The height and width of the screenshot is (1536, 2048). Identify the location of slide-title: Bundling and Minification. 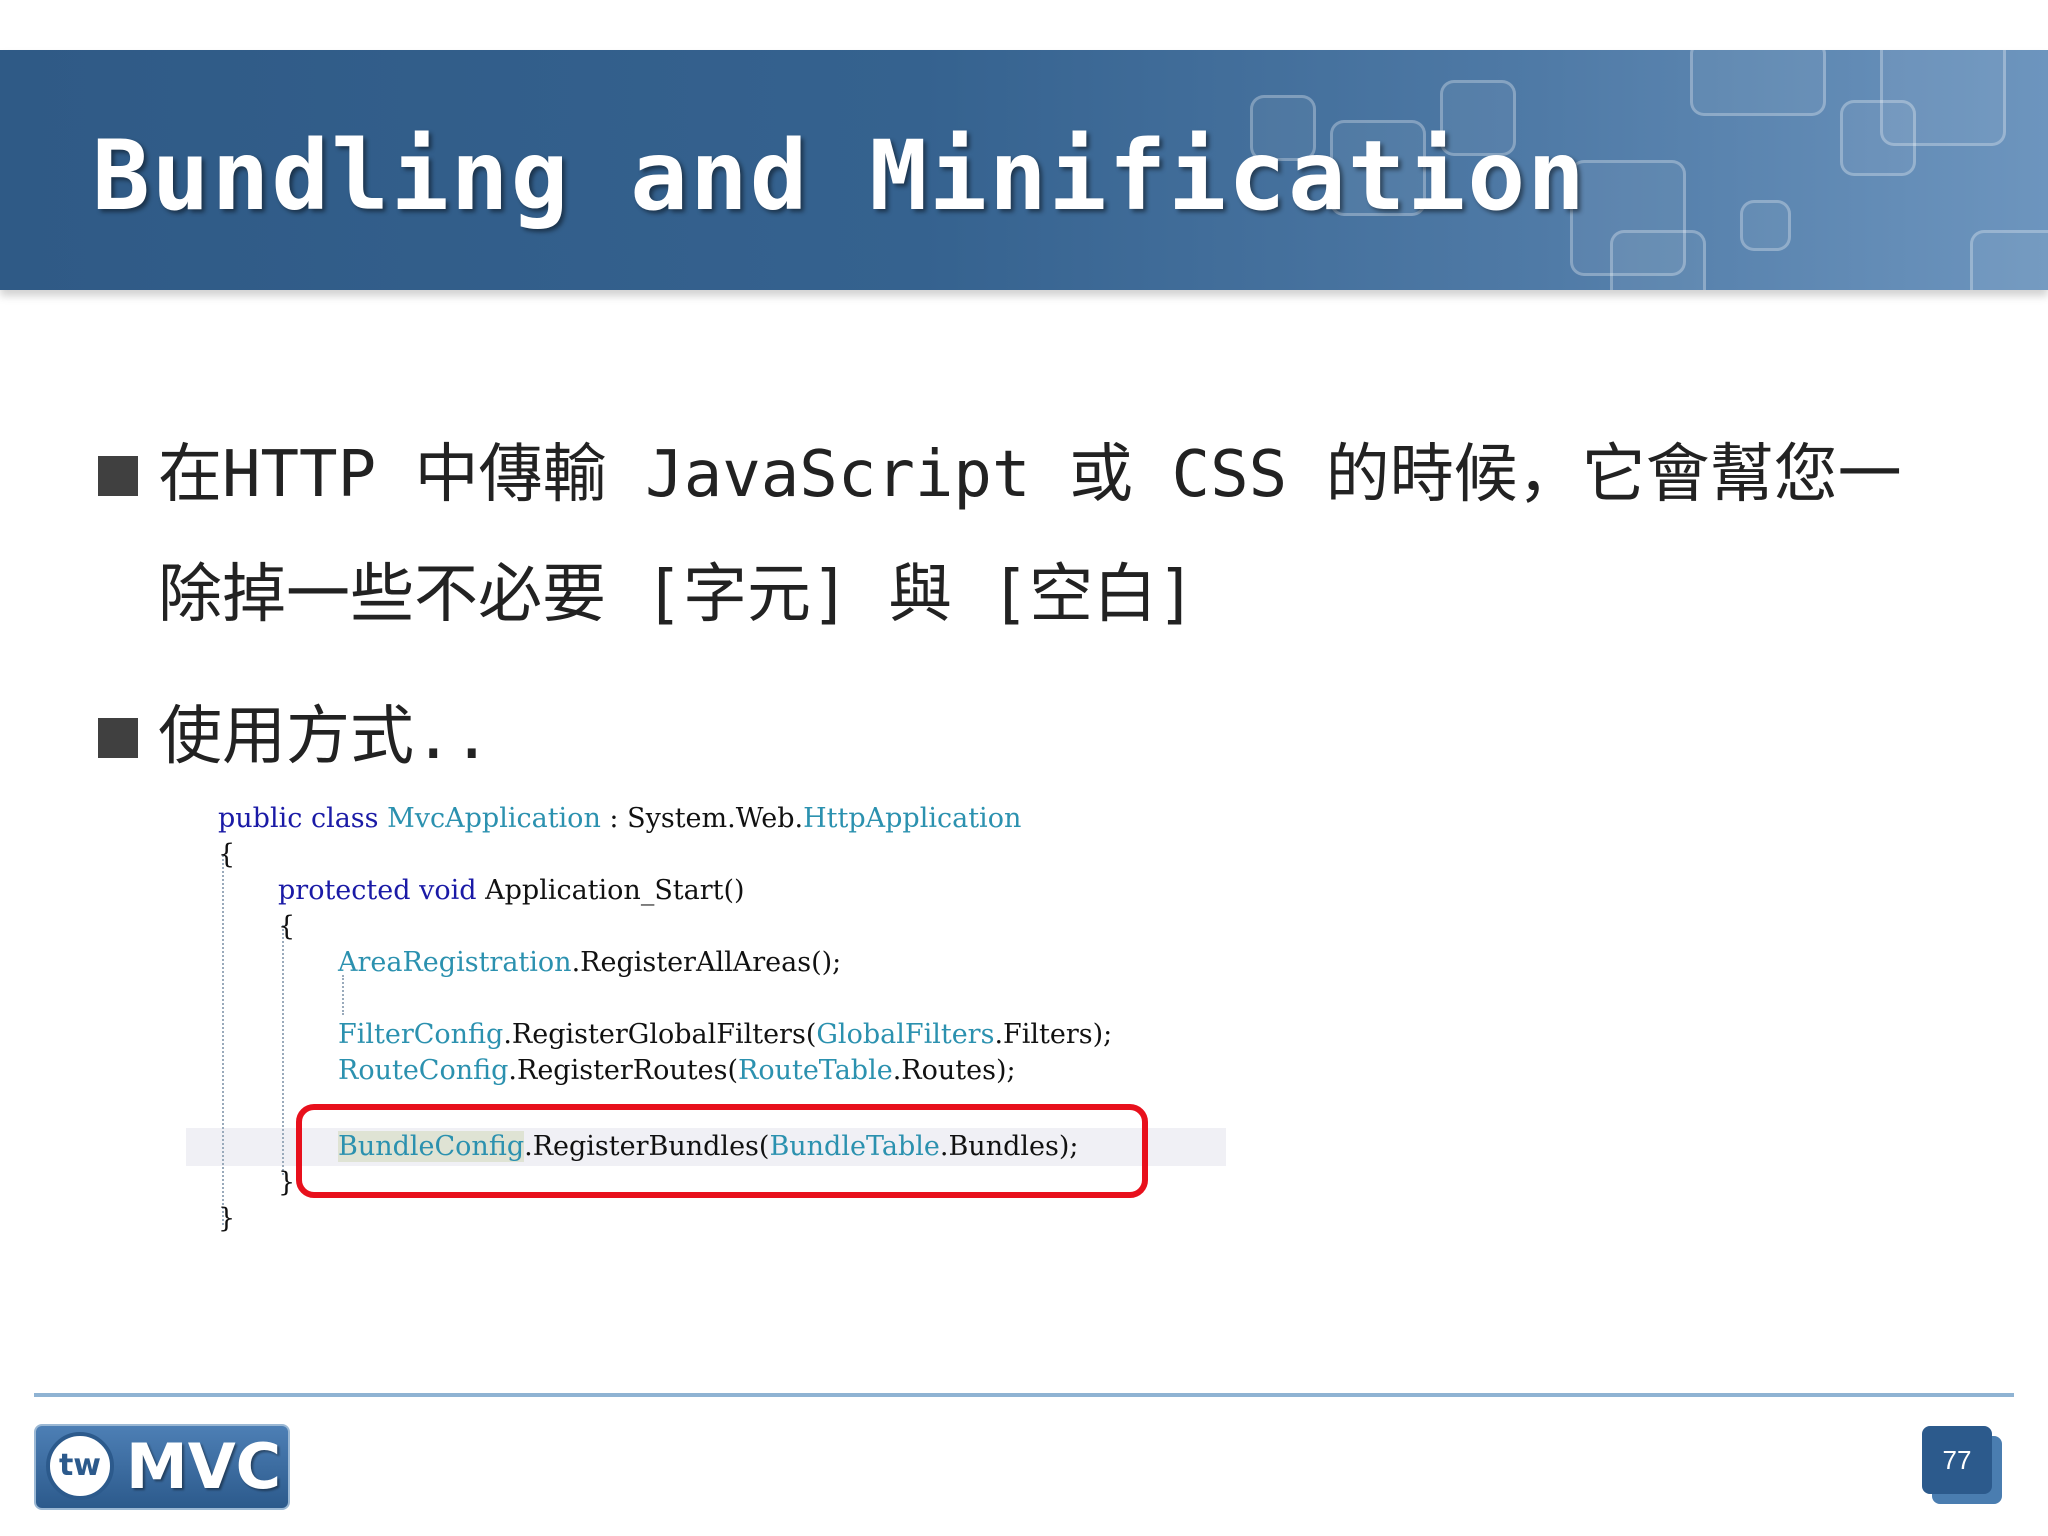
(839, 176).